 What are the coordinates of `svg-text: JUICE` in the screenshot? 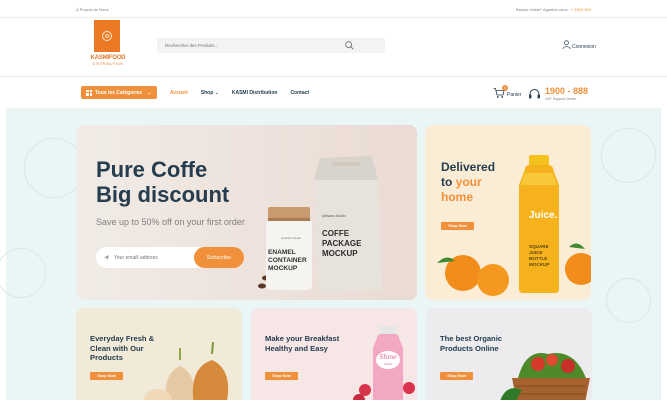 It's located at (536, 252).